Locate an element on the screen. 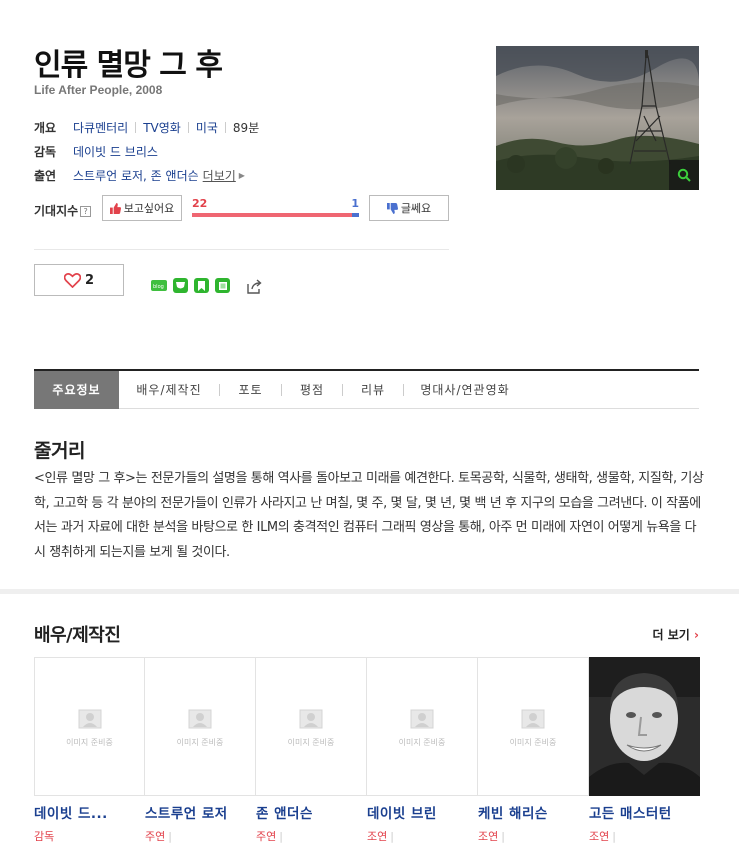 The image size is (739, 862). blog-share-icon: blog is located at coordinates (159, 285).